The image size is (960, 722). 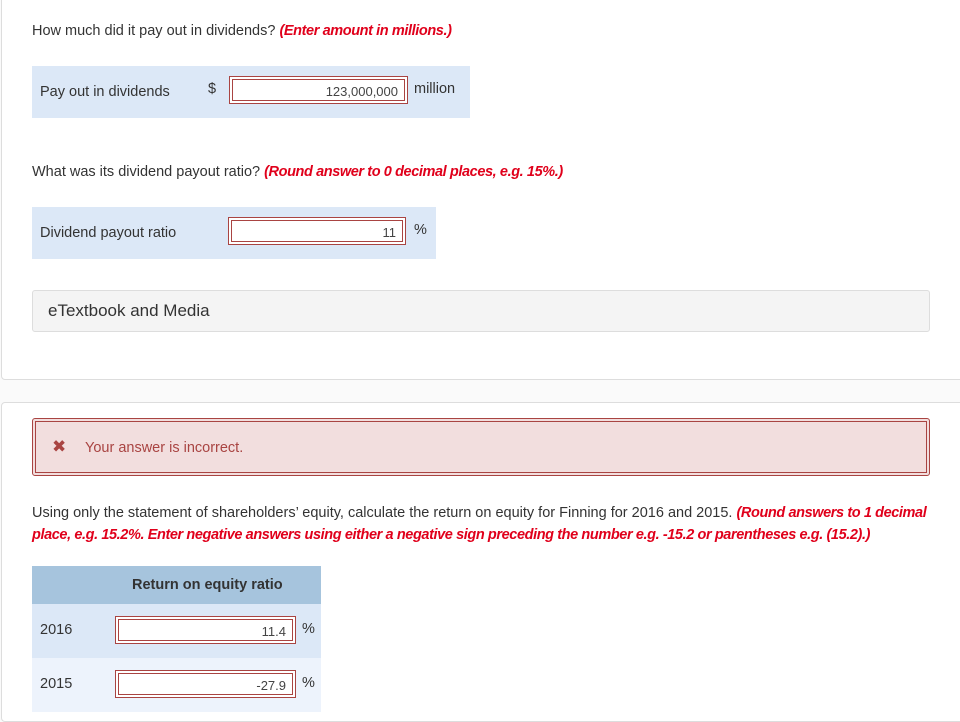 I want to click on instruction-text: (Enter amount in millions.), so click(x=365, y=31).